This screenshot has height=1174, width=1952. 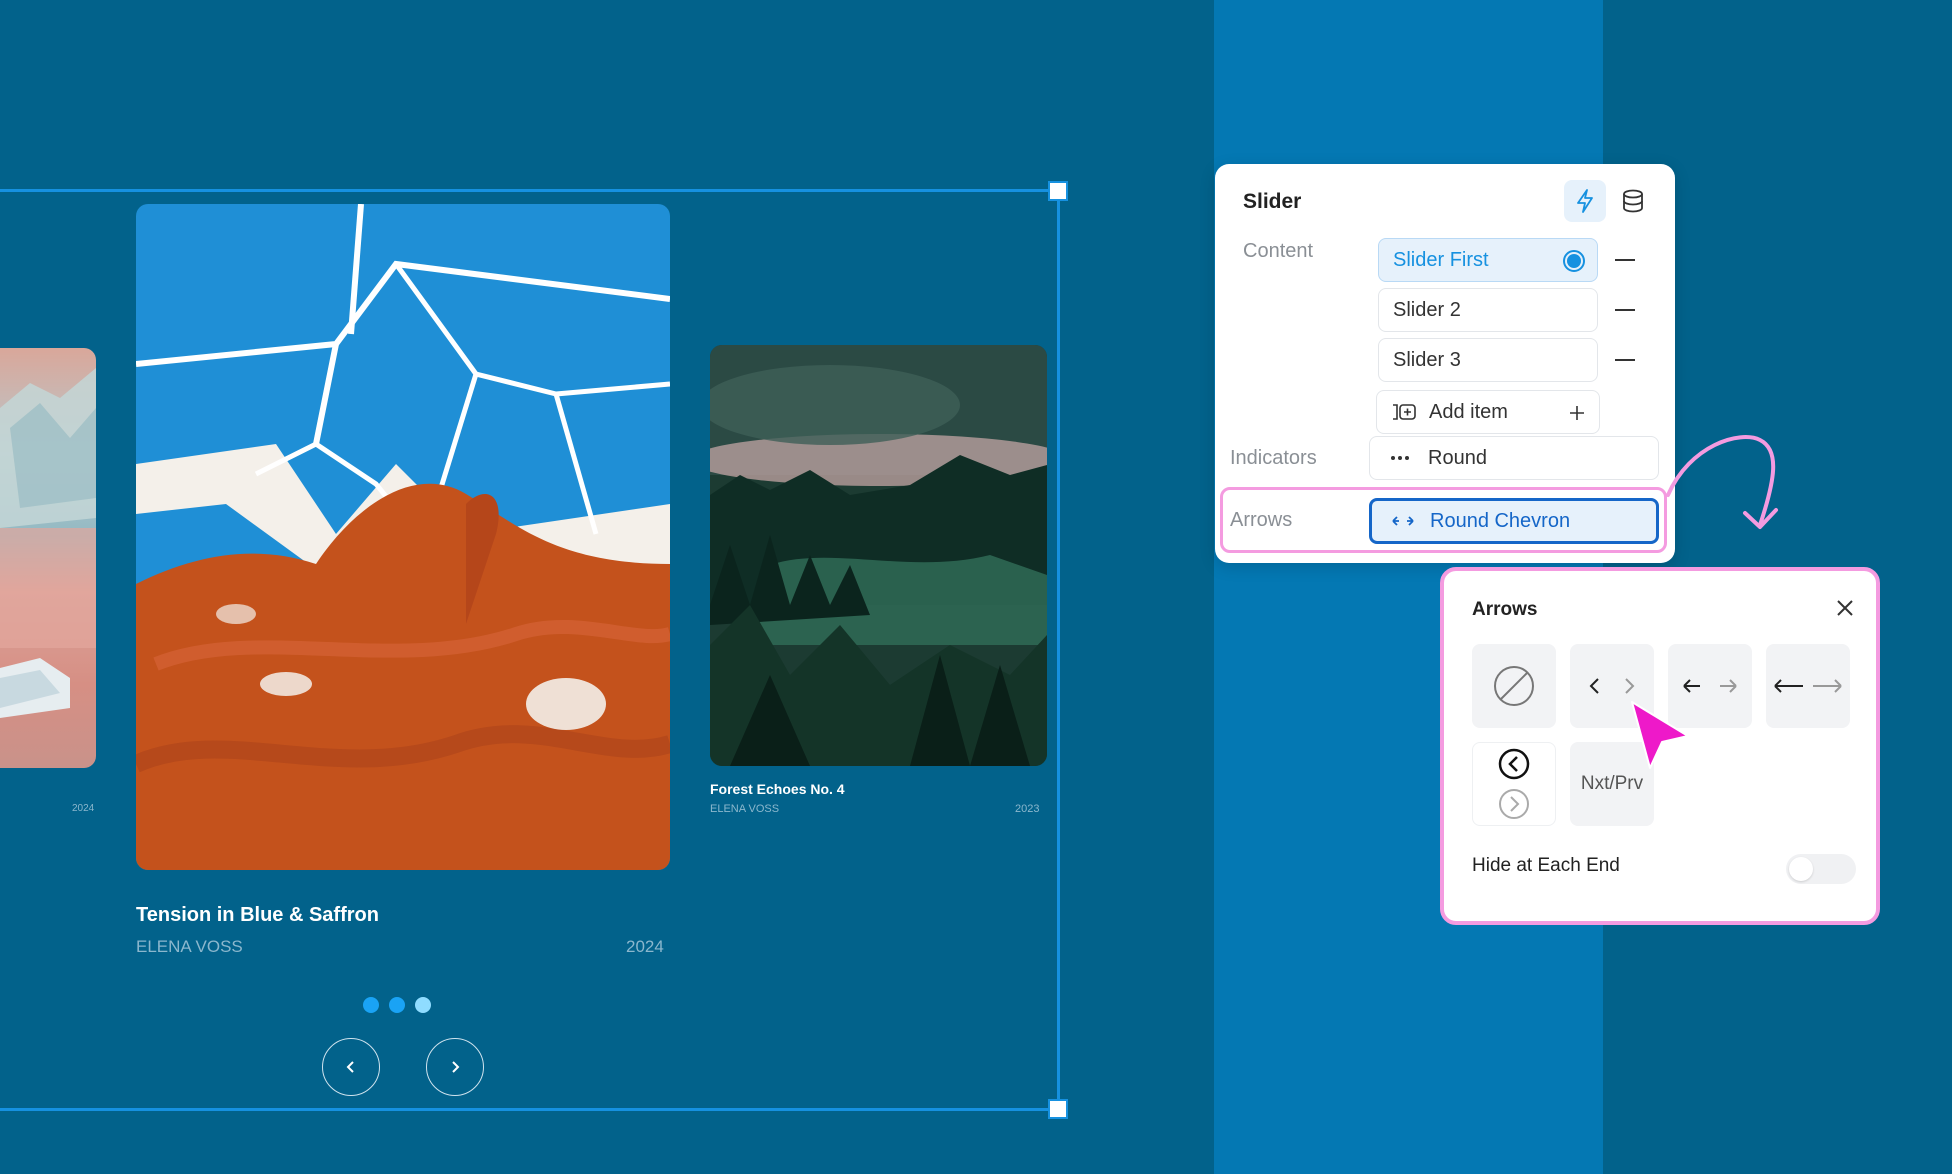 I want to click on arrow-option-round-chevron, so click(x=1514, y=784).